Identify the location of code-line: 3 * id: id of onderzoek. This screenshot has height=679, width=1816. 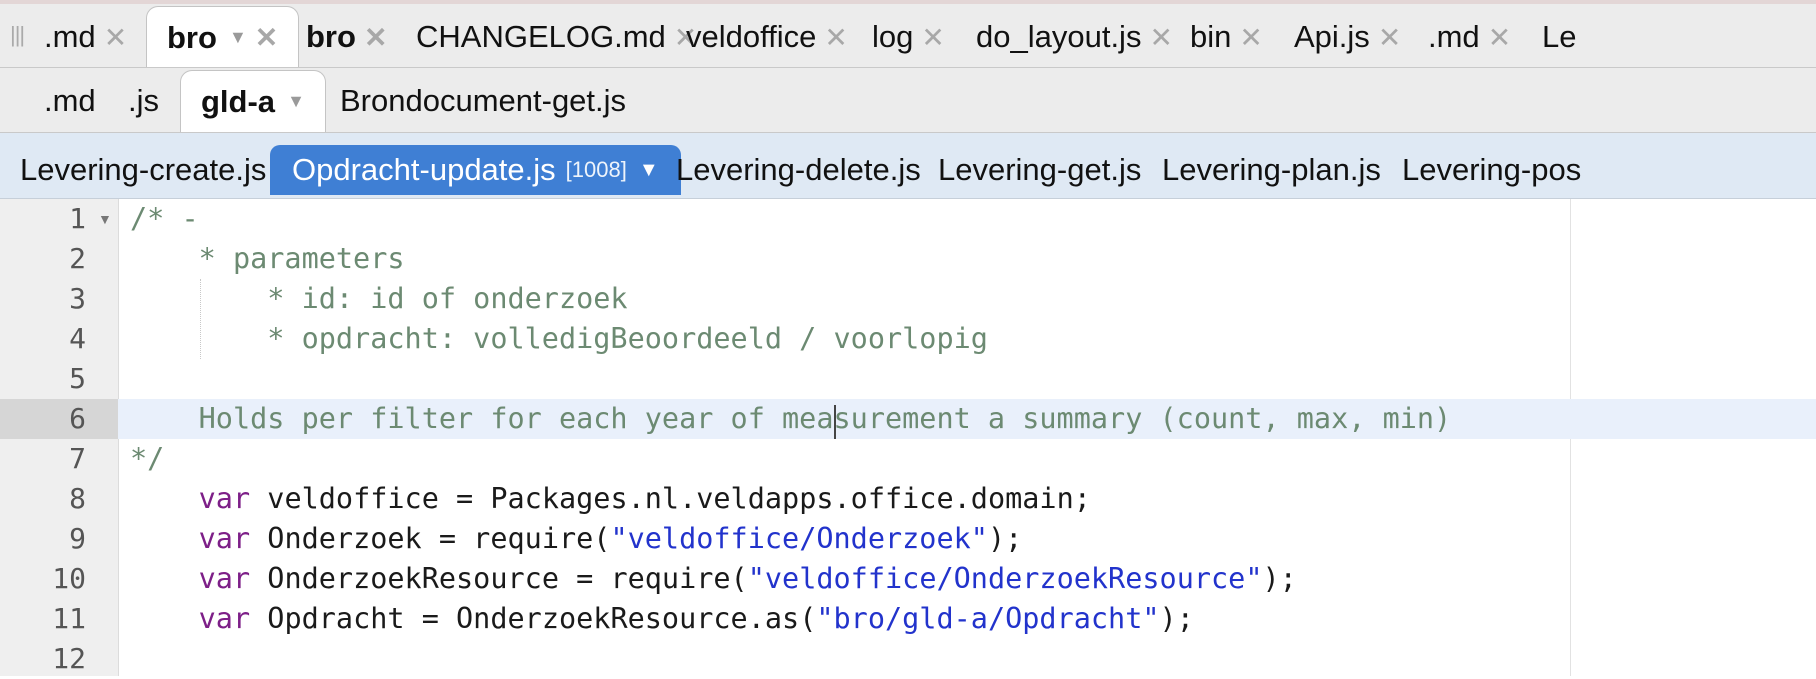
(908, 299).